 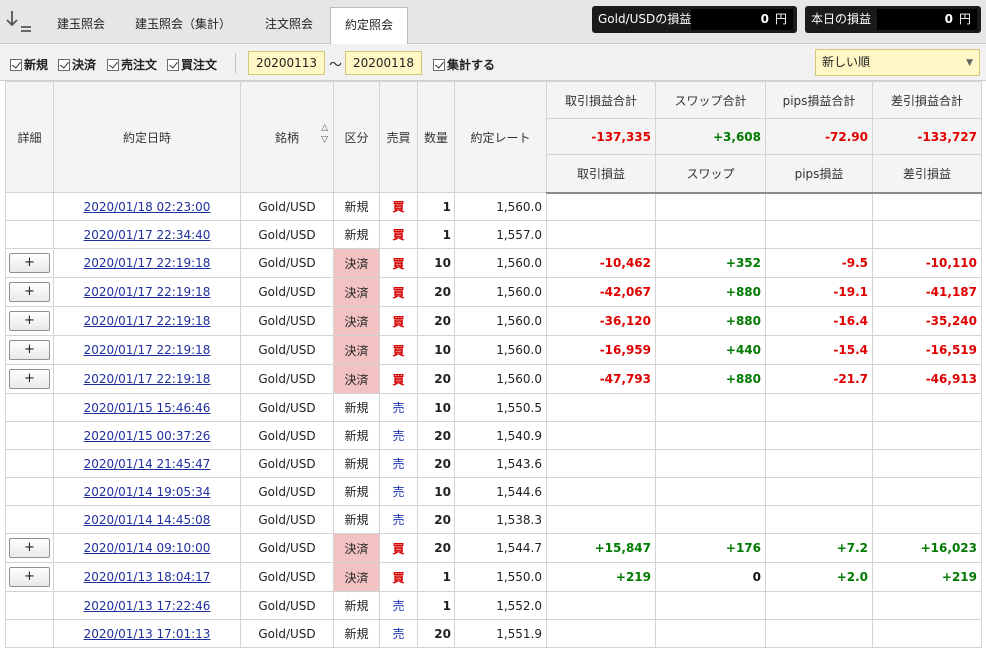 I want to click on trade-pl-cell: +219, so click(x=601, y=577).